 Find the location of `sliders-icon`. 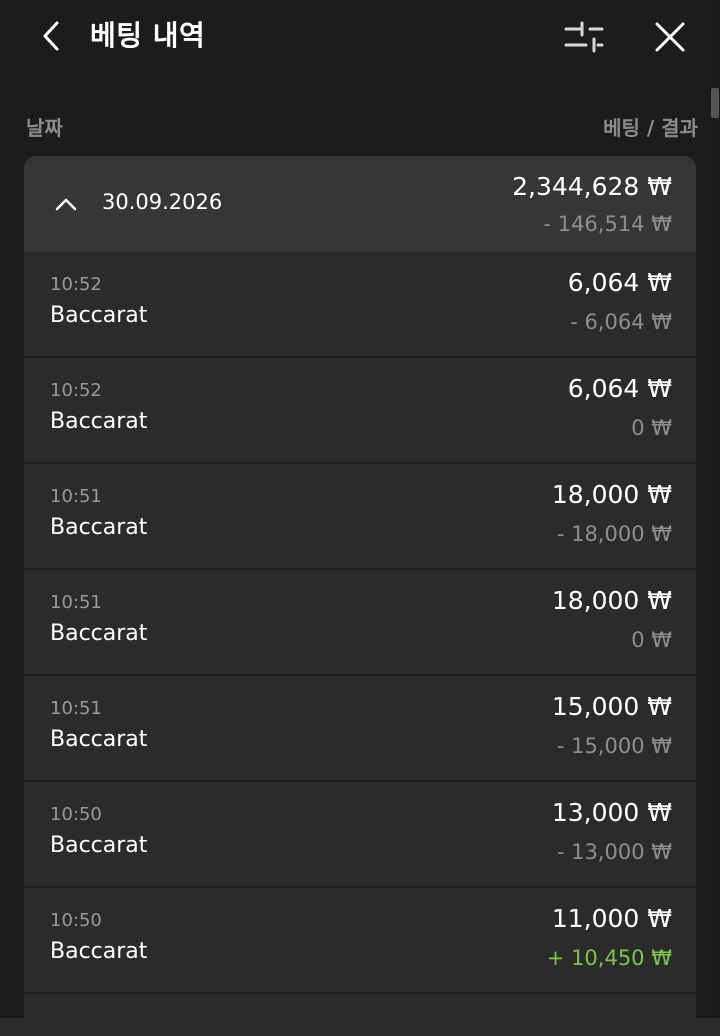

sliders-icon is located at coordinates (584, 37).